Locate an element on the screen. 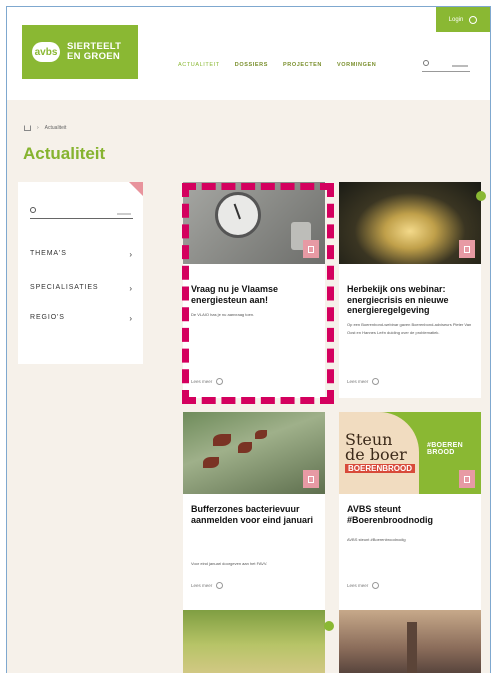 This screenshot has width=495, height=673. card-image-bread: Steun de boer BOERENBROOD #BOEREN BROOD is located at coordinates (410, 453).